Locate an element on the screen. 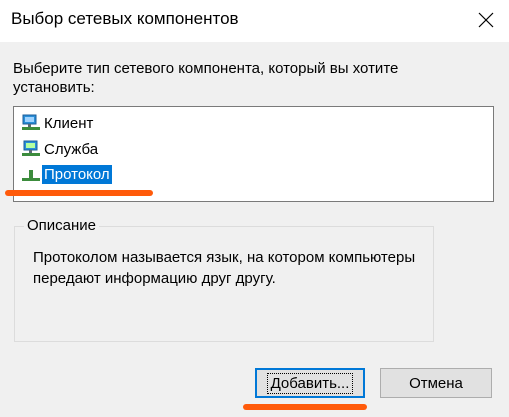  window-title: Выбор сетевых компонентов is located at coordinates (125, 18).